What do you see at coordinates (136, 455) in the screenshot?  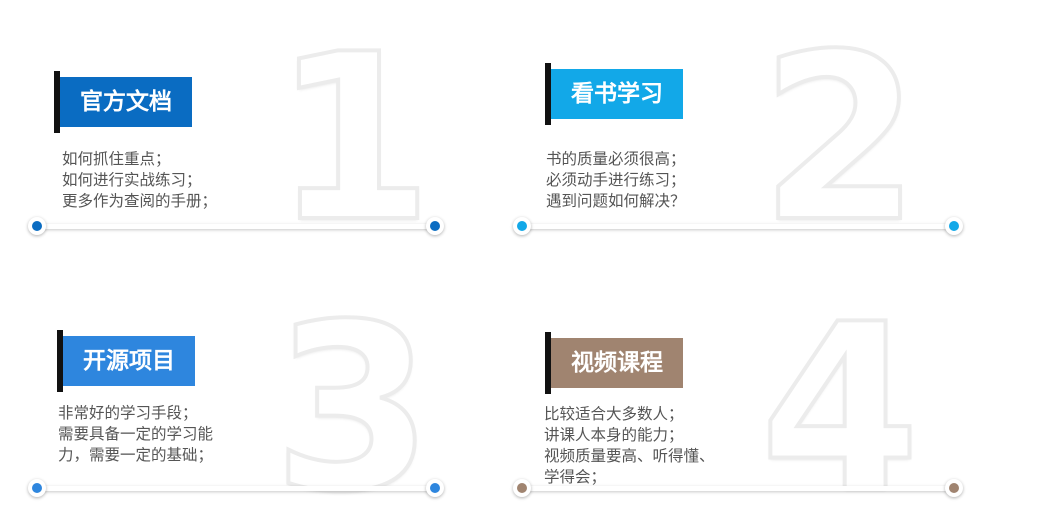 I see `desc-line: 力，需要一定的基础；` at bounding box center [136, 455].